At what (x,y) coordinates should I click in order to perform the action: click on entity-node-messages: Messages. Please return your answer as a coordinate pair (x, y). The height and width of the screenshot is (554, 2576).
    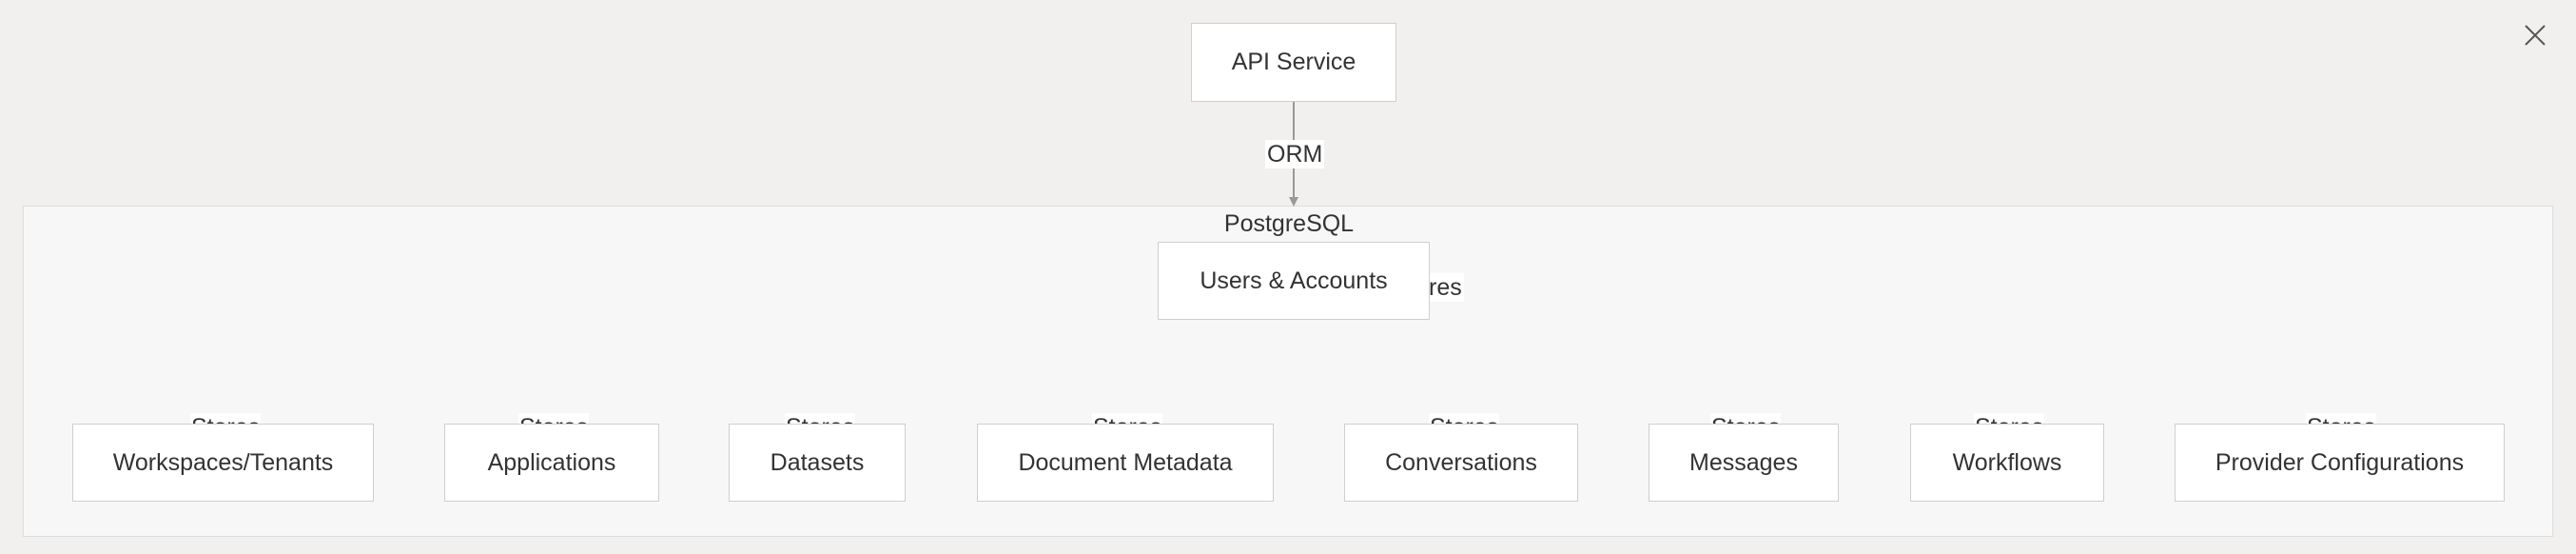
    Looking at the image, I should click on (1744, 463).